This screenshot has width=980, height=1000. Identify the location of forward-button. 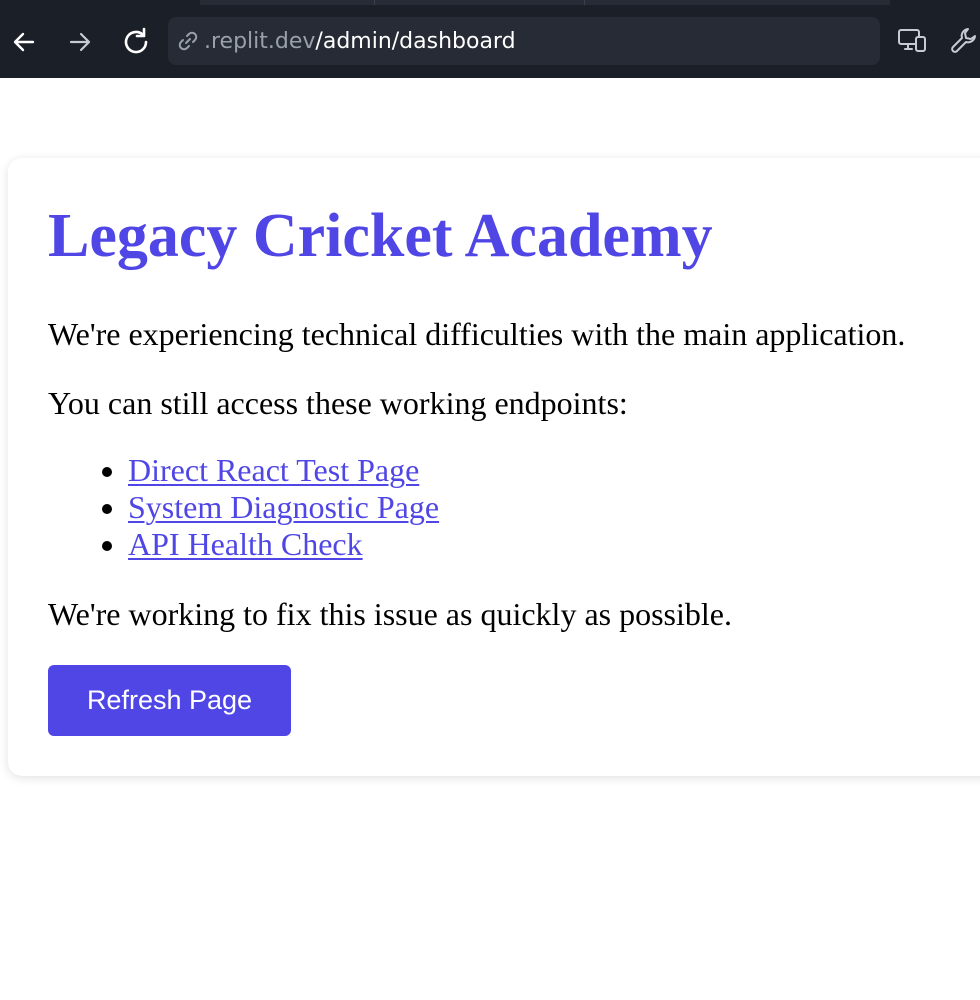
(80, 42).